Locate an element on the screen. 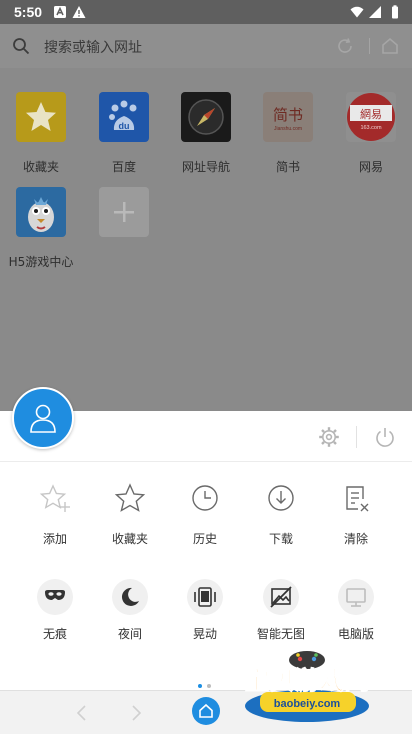 The height and width of the screenshot is (734, 412). site-watermark: baobeiy.com 宝贝游戏网 is located at coordinates (307, 686).